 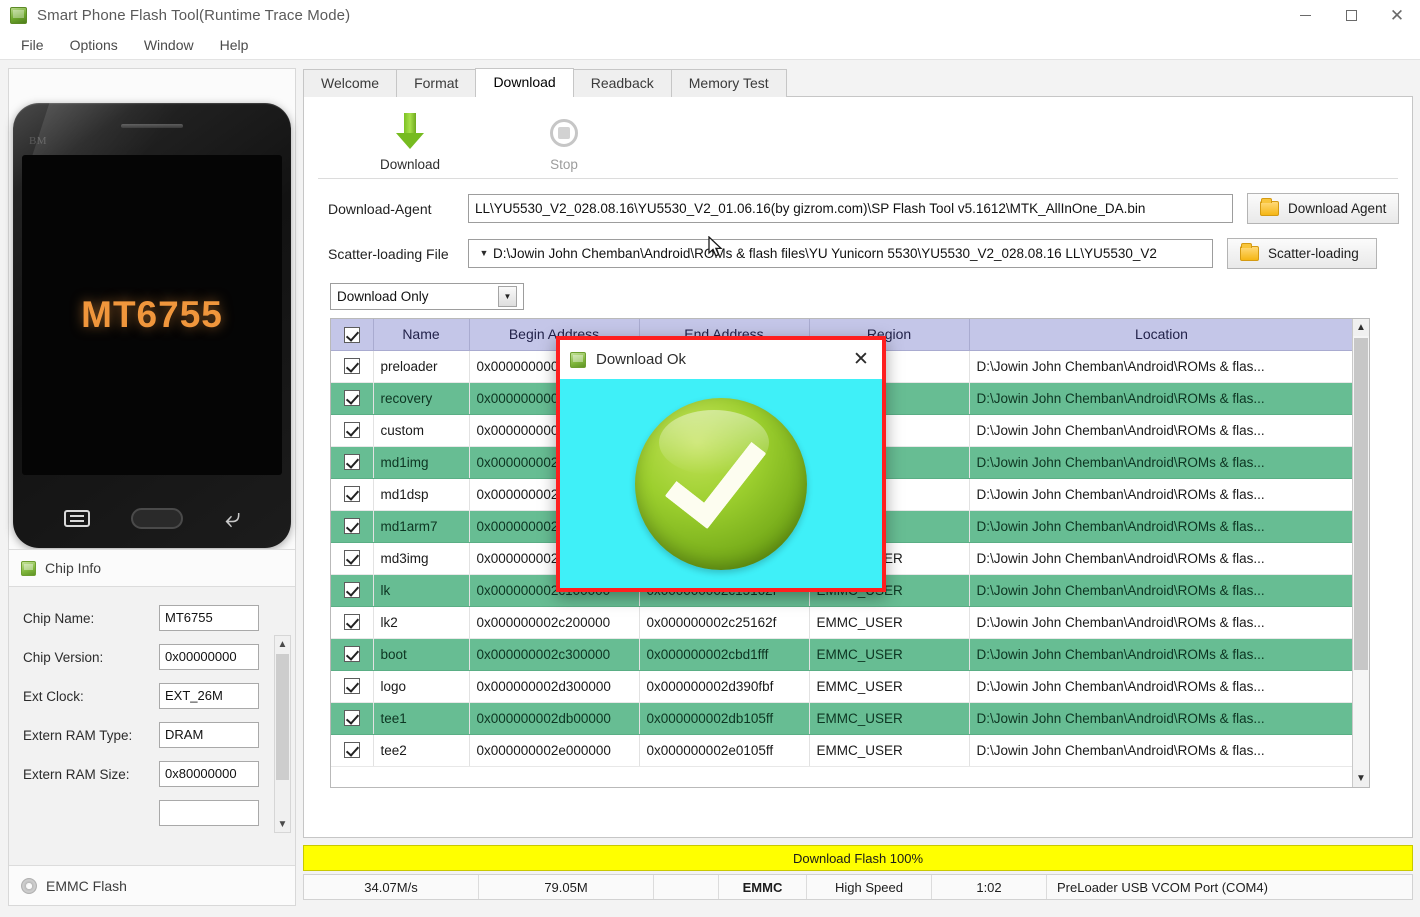 I want to click on cell-begin-address: 0x000000002db00000, so click(x=554, y=718).